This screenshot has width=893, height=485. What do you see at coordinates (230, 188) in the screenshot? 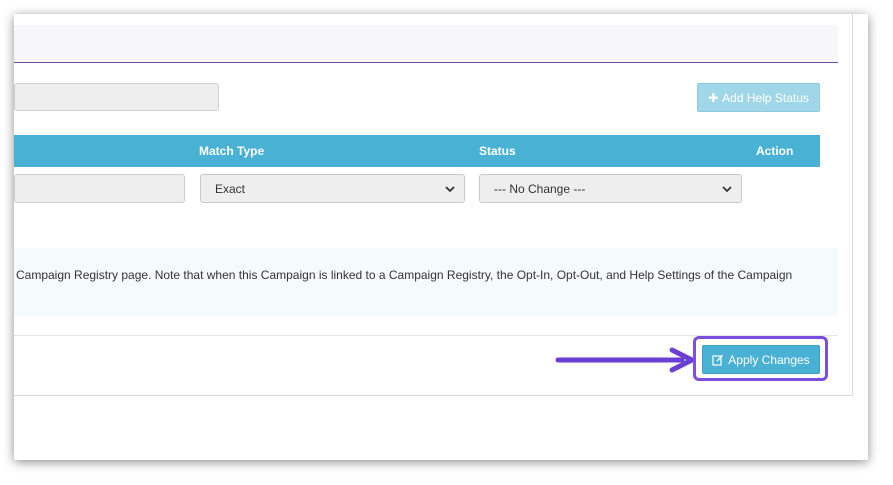
I see `match-type-value: Exact` at bounding box center [230, 188].